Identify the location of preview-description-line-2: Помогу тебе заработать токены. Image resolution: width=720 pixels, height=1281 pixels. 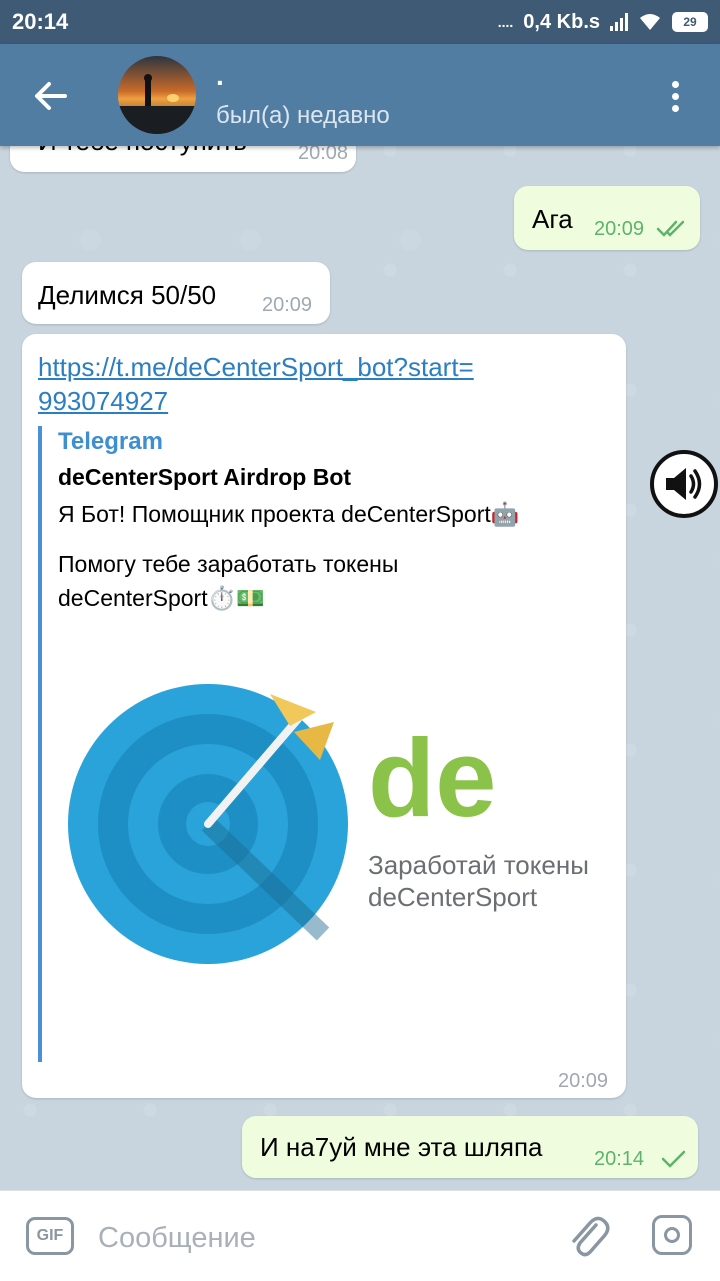
(228, 564).